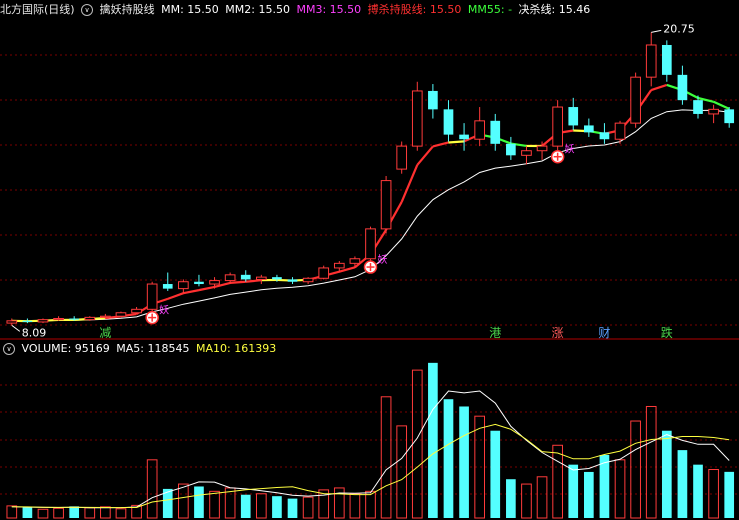 Image resolution: width=739 pixels, height=520 pixels. Describe the element at coordinates (667, 332) in the screenshot. I see `event-mark: 跌` at that location.